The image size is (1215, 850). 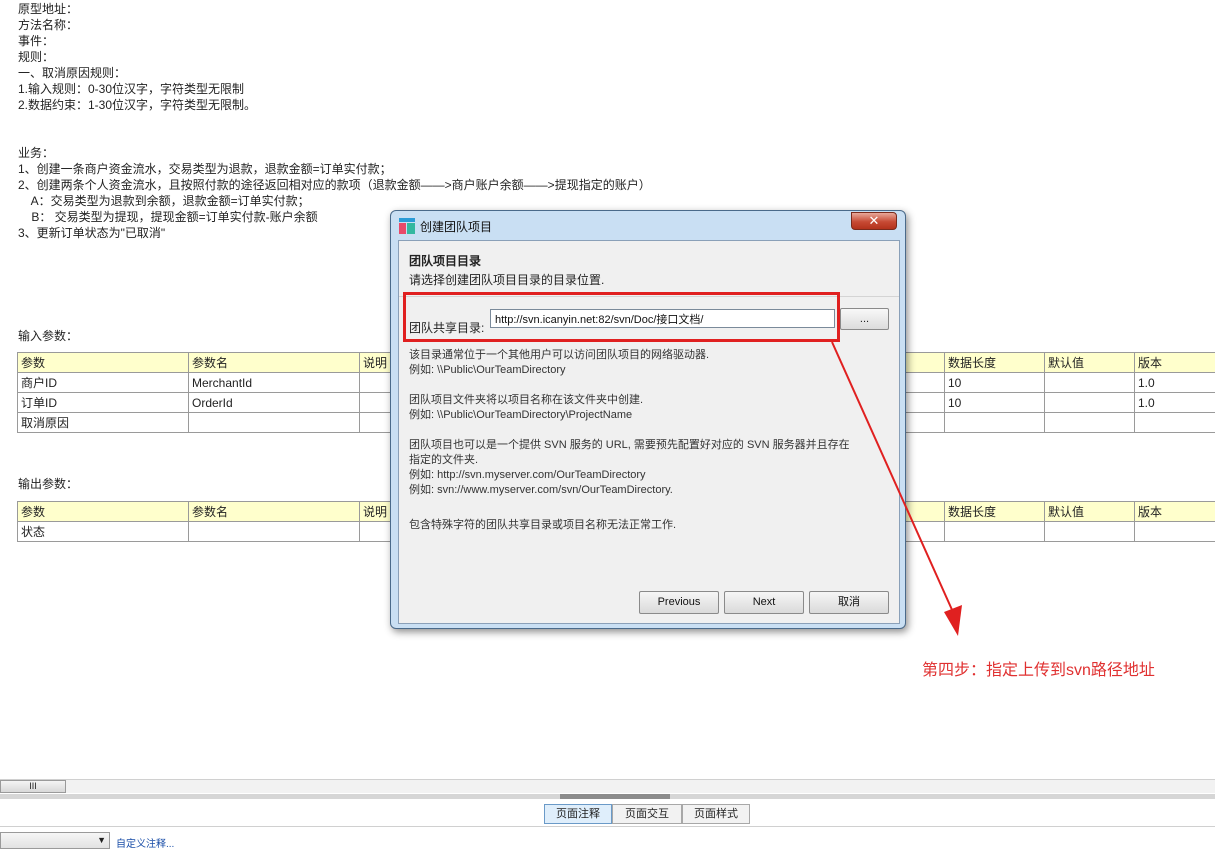 I want to click on splitter-grip, so click(x=615, y=796).